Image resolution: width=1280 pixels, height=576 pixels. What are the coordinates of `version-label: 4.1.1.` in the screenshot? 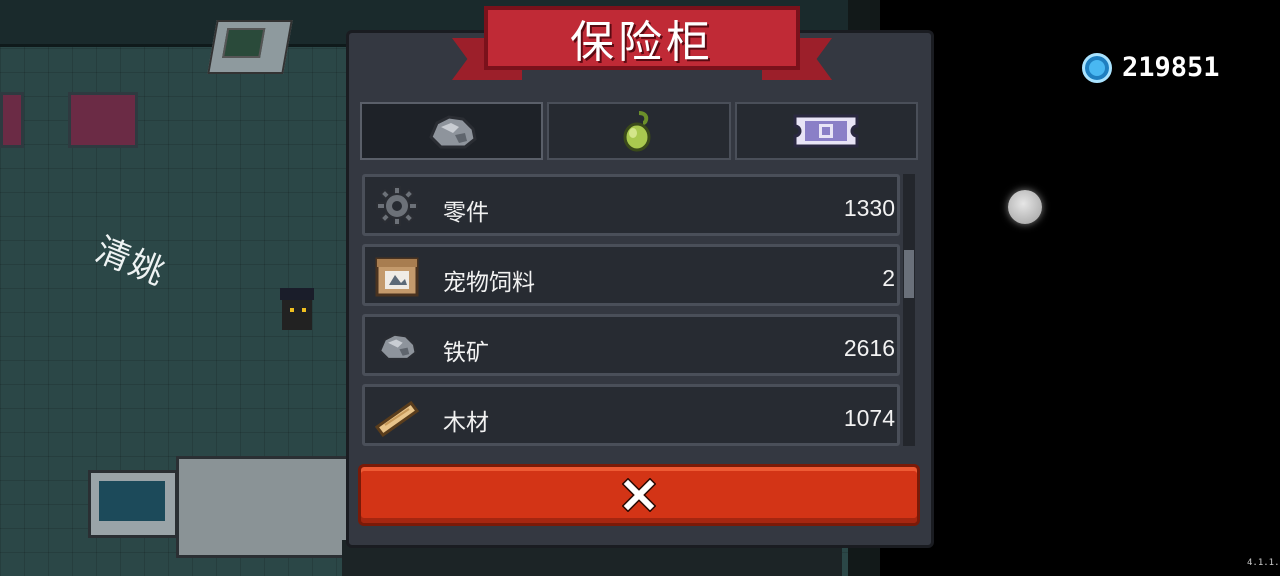 It's located at (1263, 563).